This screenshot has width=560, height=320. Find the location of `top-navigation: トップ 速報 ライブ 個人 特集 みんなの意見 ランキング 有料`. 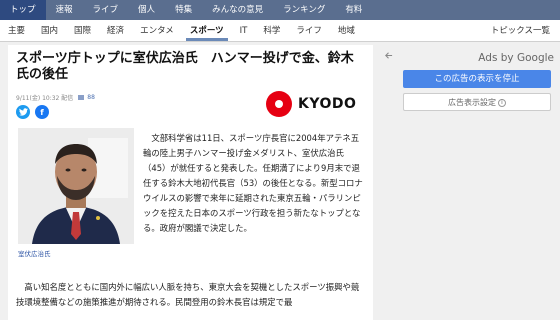

top-navigation: トップ 速報 ライブ 個人 特集 みんなの意見 ランキング 有料 is located at coordinates (280, 10).